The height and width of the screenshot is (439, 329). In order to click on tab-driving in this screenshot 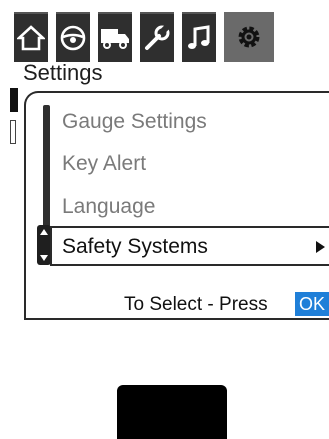, I will do `click(73, 37)`.